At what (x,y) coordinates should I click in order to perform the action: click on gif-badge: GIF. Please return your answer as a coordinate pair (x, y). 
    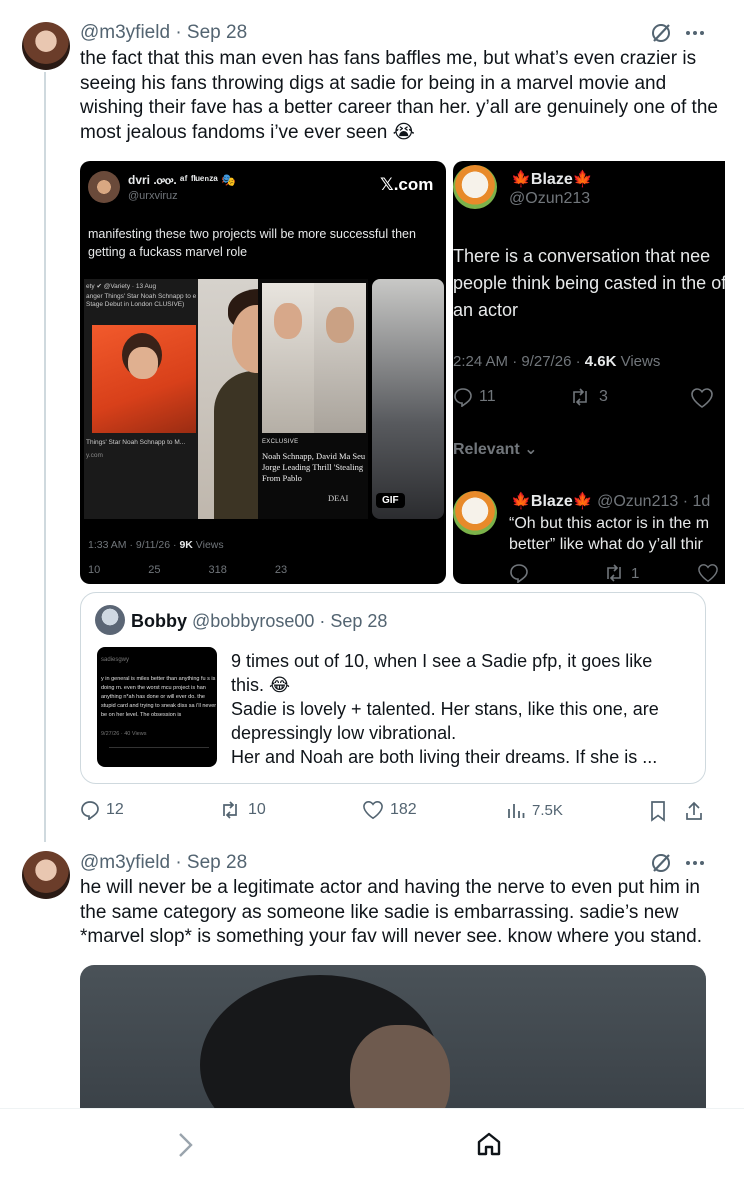
    Looking at the image, I should click on (390, 500).